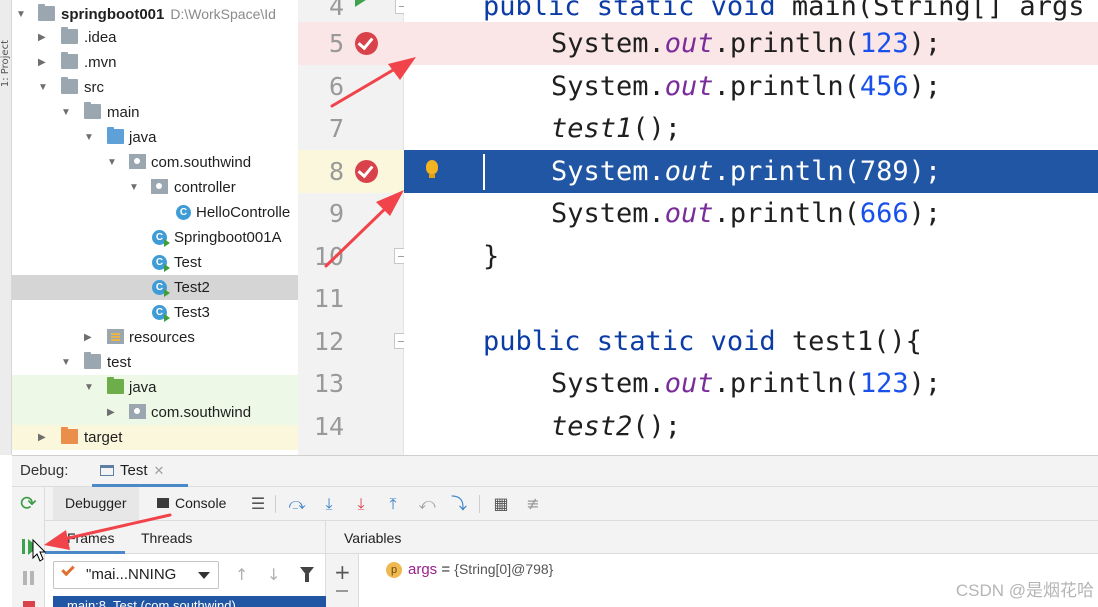 This screenshot has width=1098, height=607. I want to click on code-line: System.out.println(456);, so click(751, 86).